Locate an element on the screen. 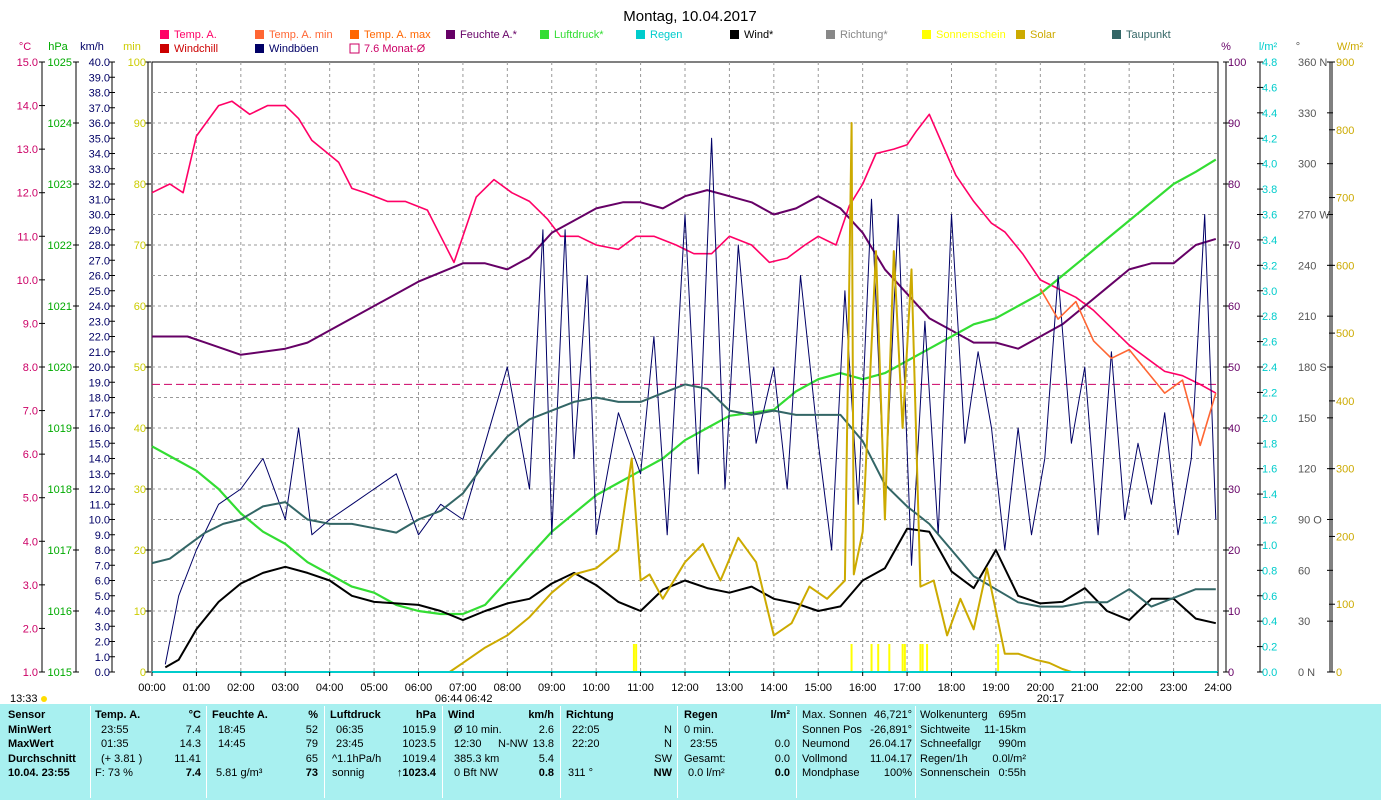 This screenshot has height=800, width=1381. direction-axis-tick-label: 270 W is located at coordinates (1314, 216).